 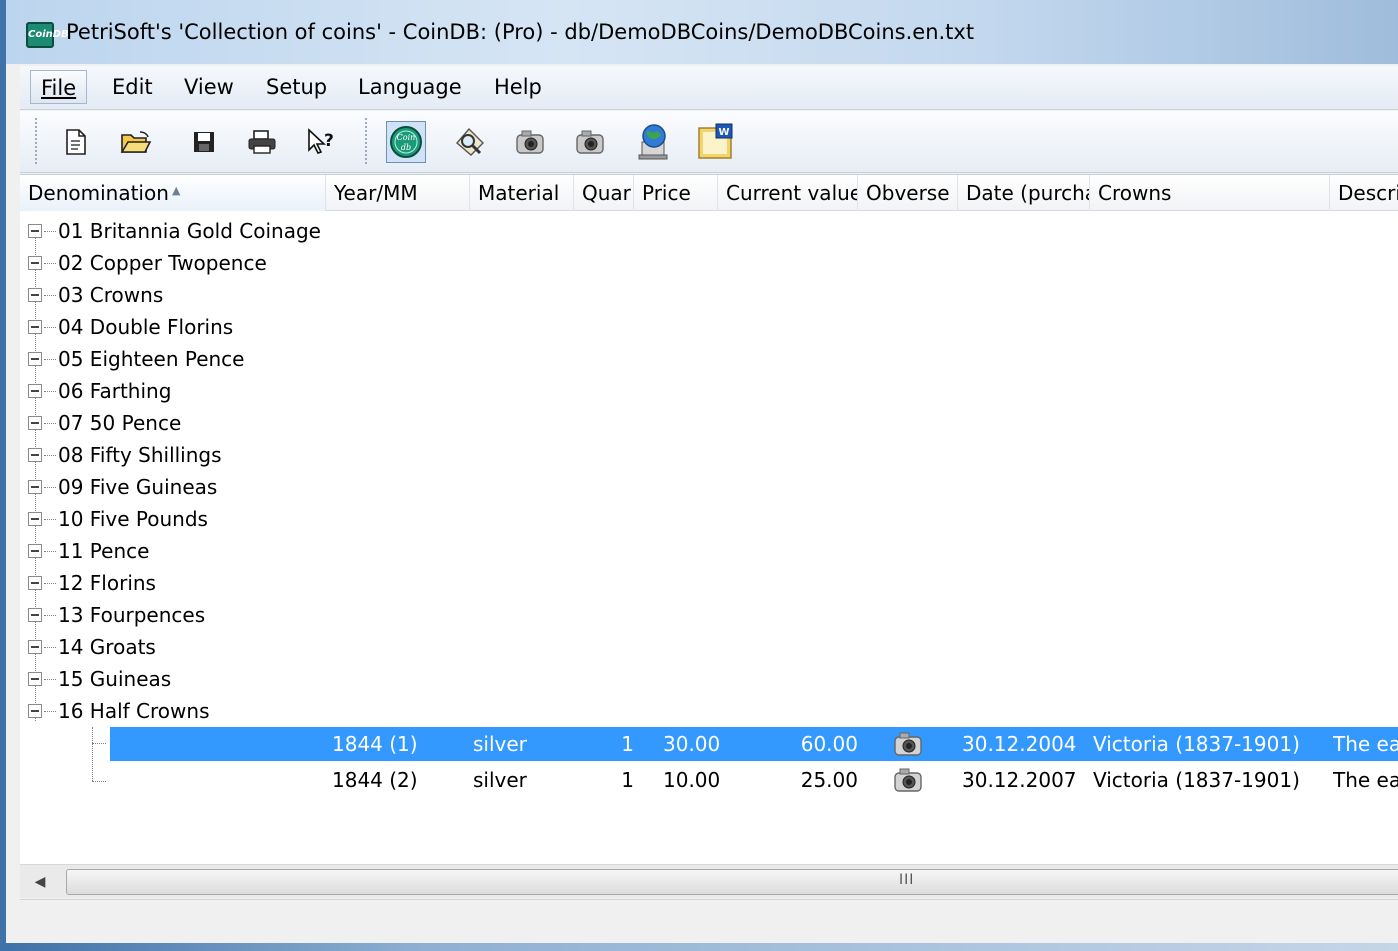 I want to click on column-denomination: ▲ Denomination, so click(x=173, y=193).